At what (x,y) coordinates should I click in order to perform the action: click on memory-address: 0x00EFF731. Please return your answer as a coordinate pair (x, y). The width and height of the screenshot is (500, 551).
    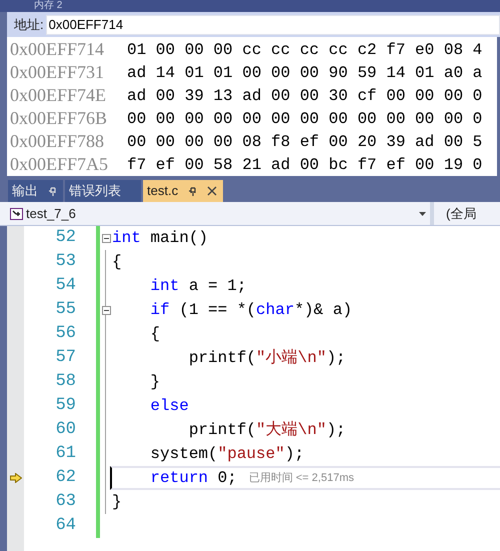
    Looking at the image, I should click on (57, 72).